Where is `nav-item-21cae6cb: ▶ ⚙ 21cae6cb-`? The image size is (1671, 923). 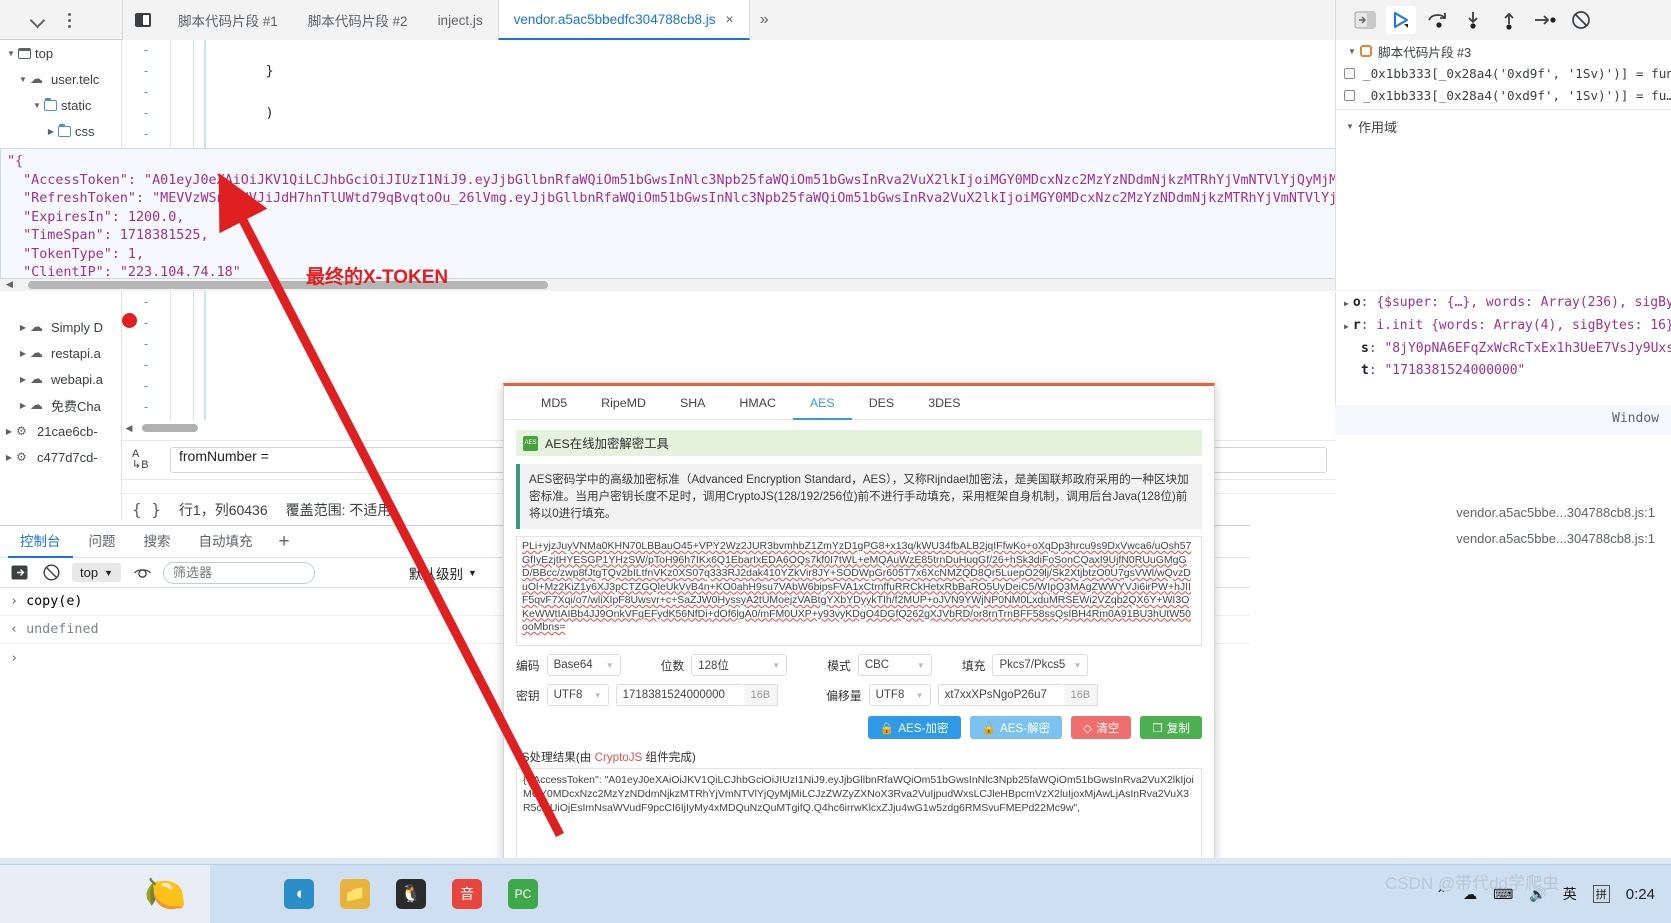
nav-item-21cae6cb: ▶ ⚙ 21cae6cb- is located at coordinates (60, 431).